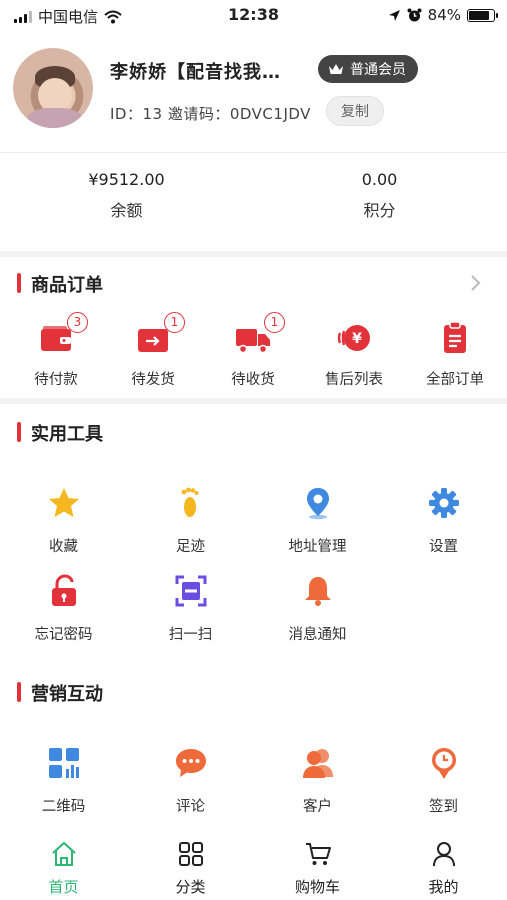 This screenshot has width=507, height=900. What do you see at coordinates (317, 763) in the screenshot?
I see `customer-icon` at bounding box center [317, 763].